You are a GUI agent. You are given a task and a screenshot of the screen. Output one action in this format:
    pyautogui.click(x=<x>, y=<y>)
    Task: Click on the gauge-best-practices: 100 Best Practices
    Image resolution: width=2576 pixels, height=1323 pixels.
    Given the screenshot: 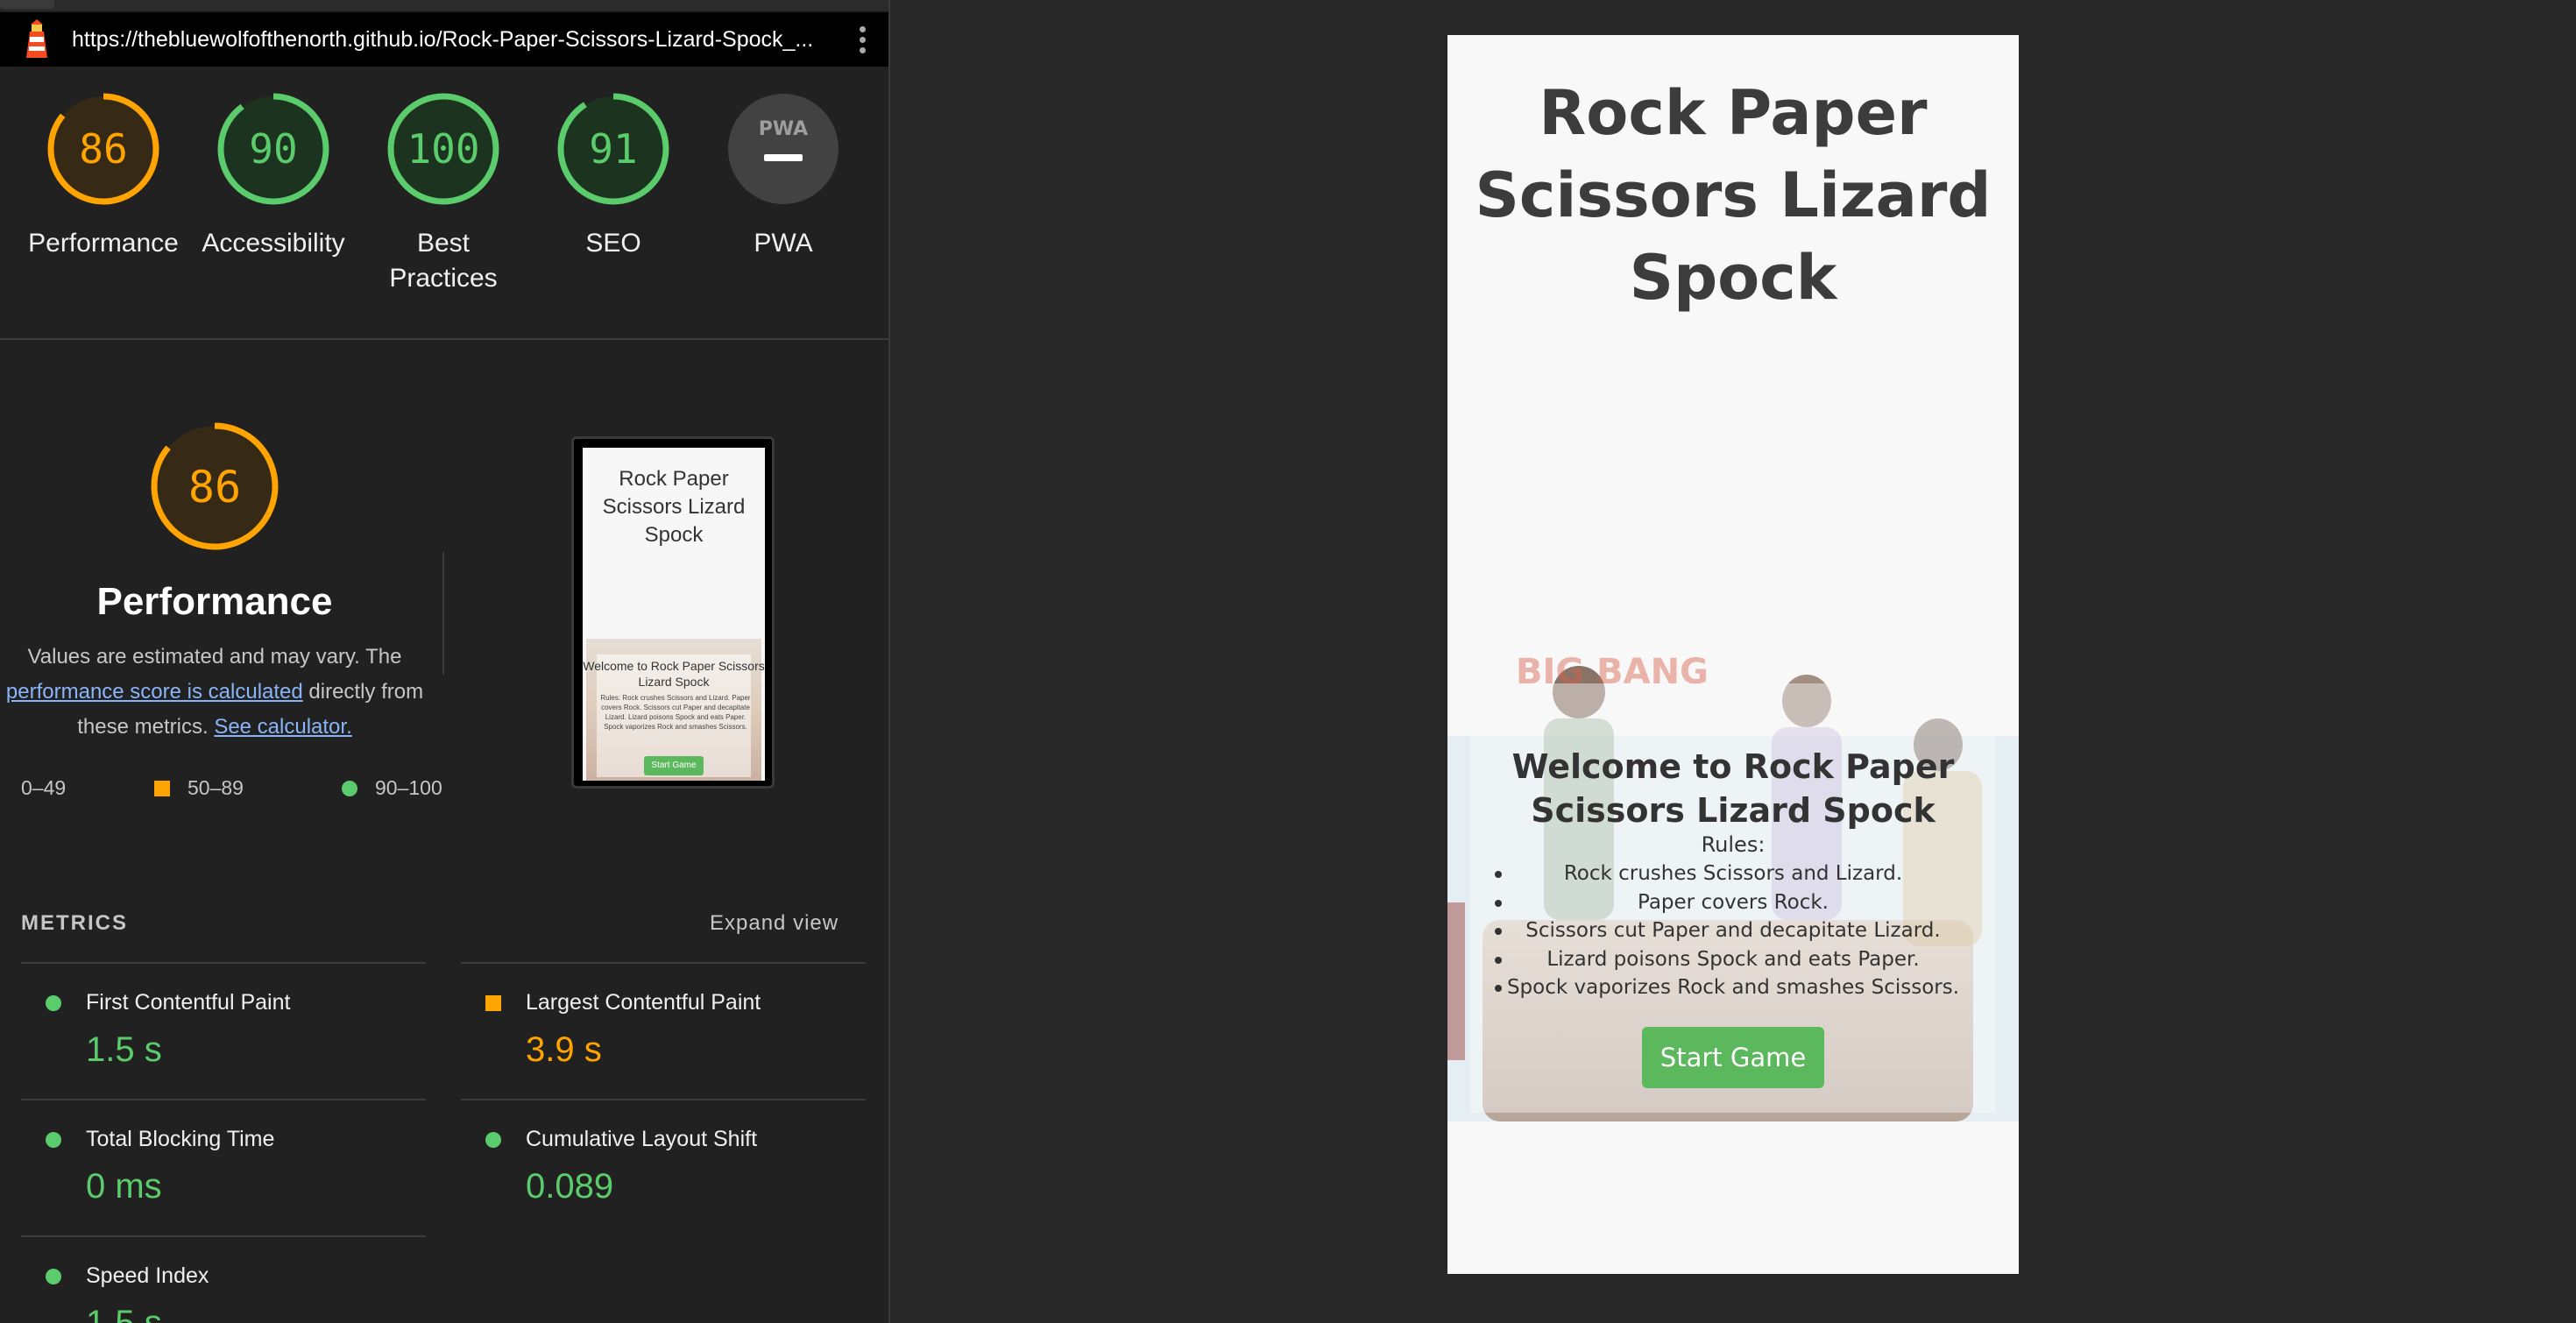 What is the action you would take?
    pyautogui.click(x=443, y=193)
    